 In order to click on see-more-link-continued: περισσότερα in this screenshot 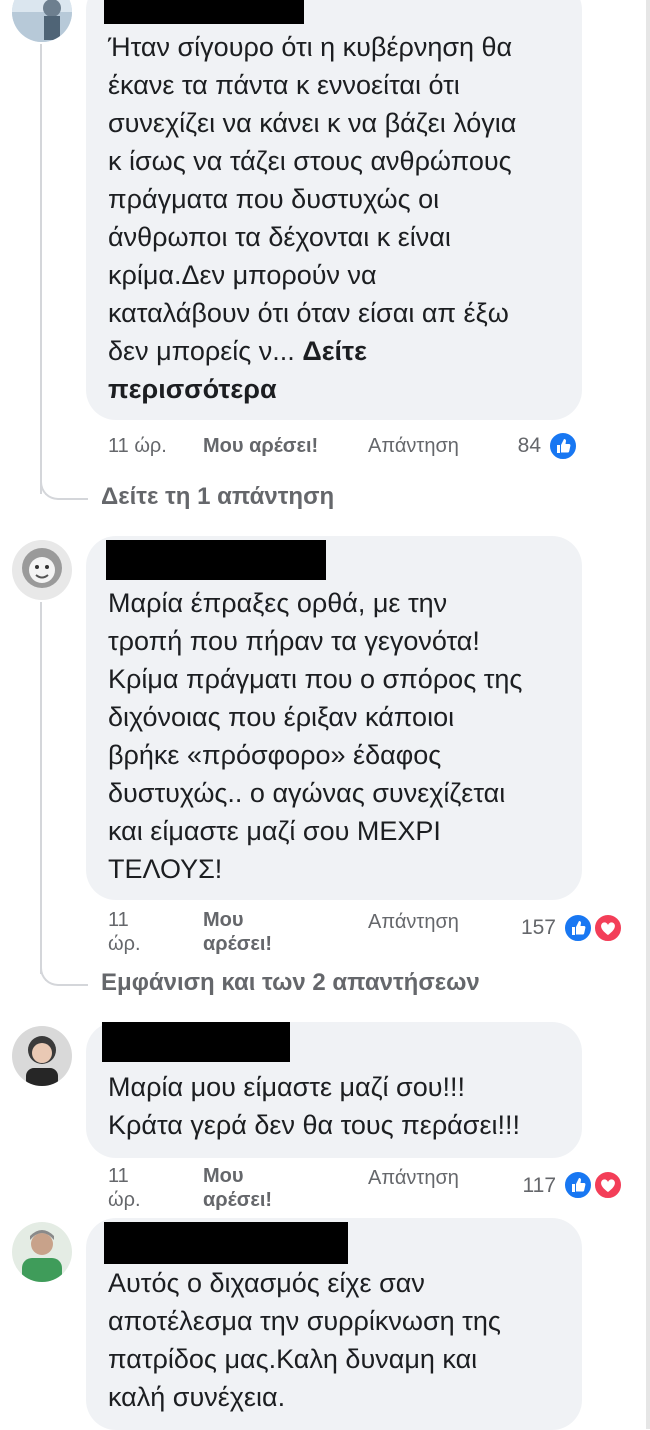, I will do `click(192, 389)`.